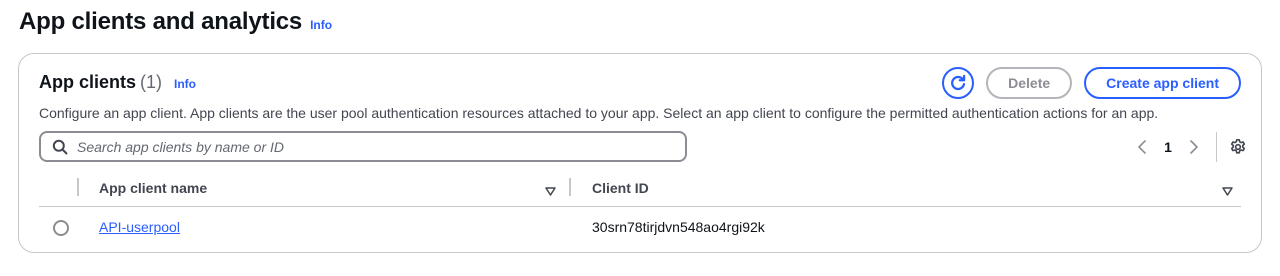 Image resolution: width=1280 pixels, height=276 pixels. I want to click on app-clients-header: App clients (1) Info, so click(117, 82).